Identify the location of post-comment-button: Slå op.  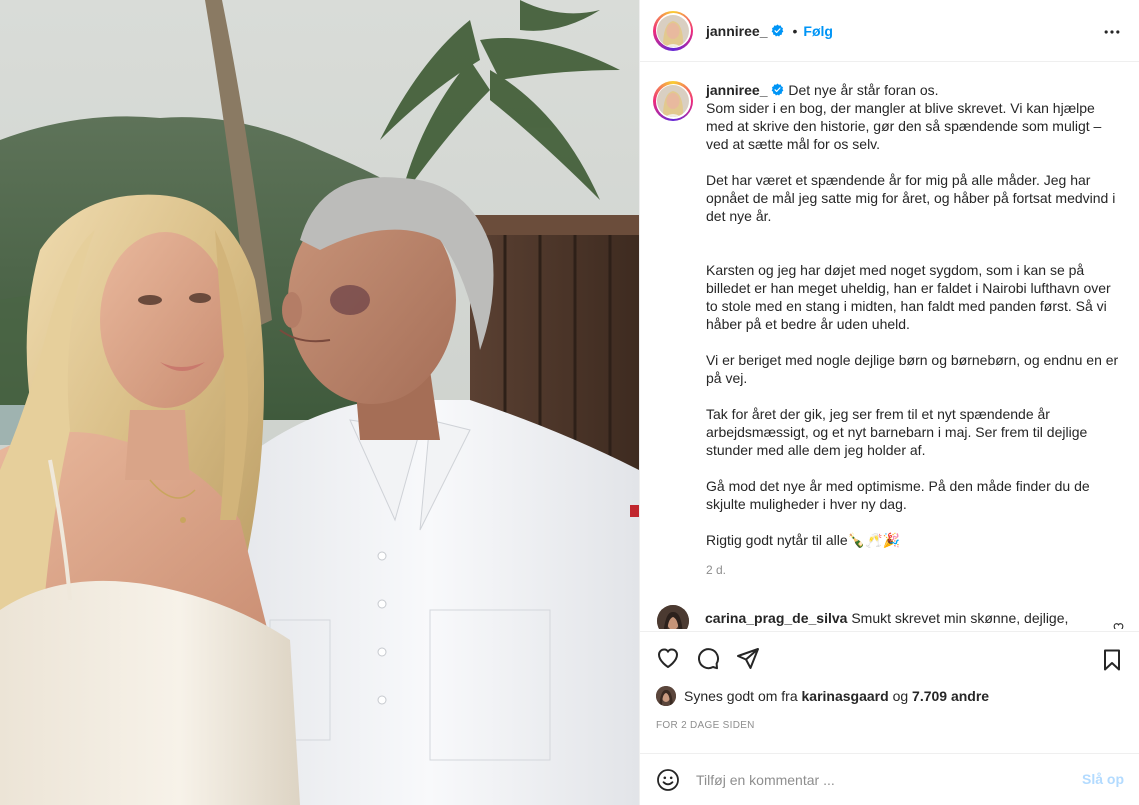
(1103, 779).